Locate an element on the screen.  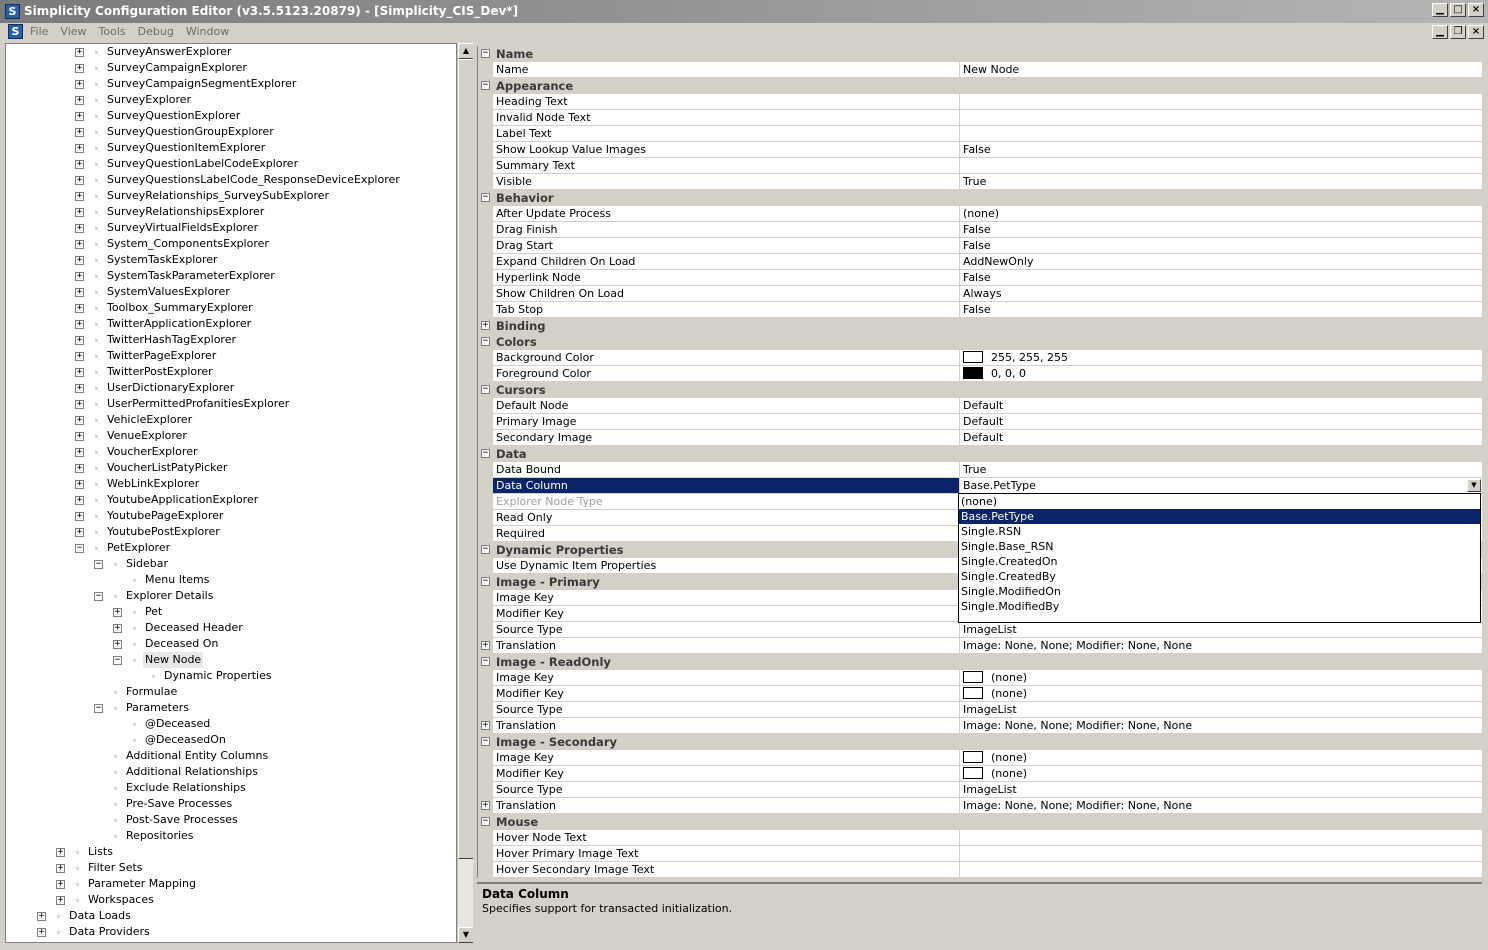
property-value: False is located at coordinates (1221, 310).